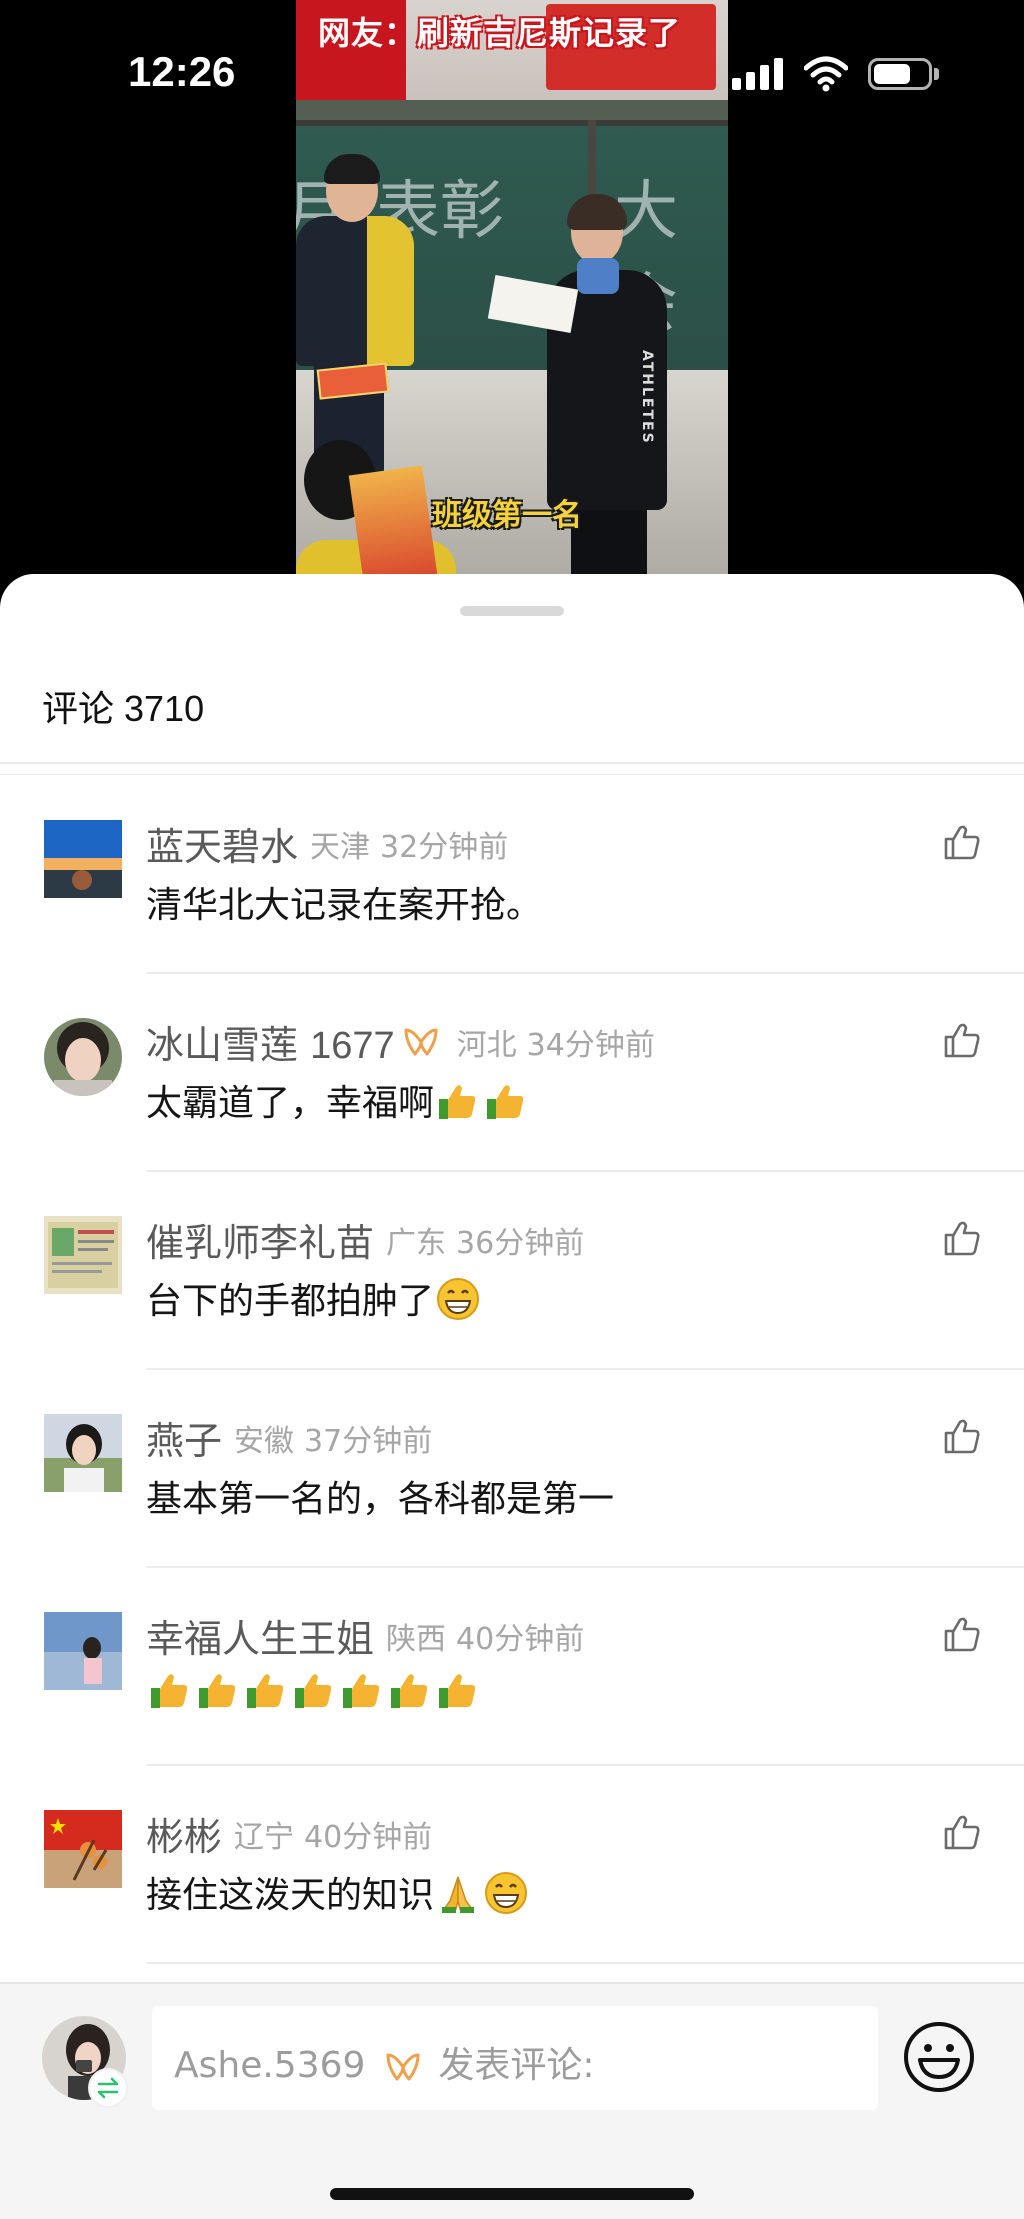 This screenshot has height=2219, width=1024. I want to click on comment-time: 32分钟前, so click(444, 847).